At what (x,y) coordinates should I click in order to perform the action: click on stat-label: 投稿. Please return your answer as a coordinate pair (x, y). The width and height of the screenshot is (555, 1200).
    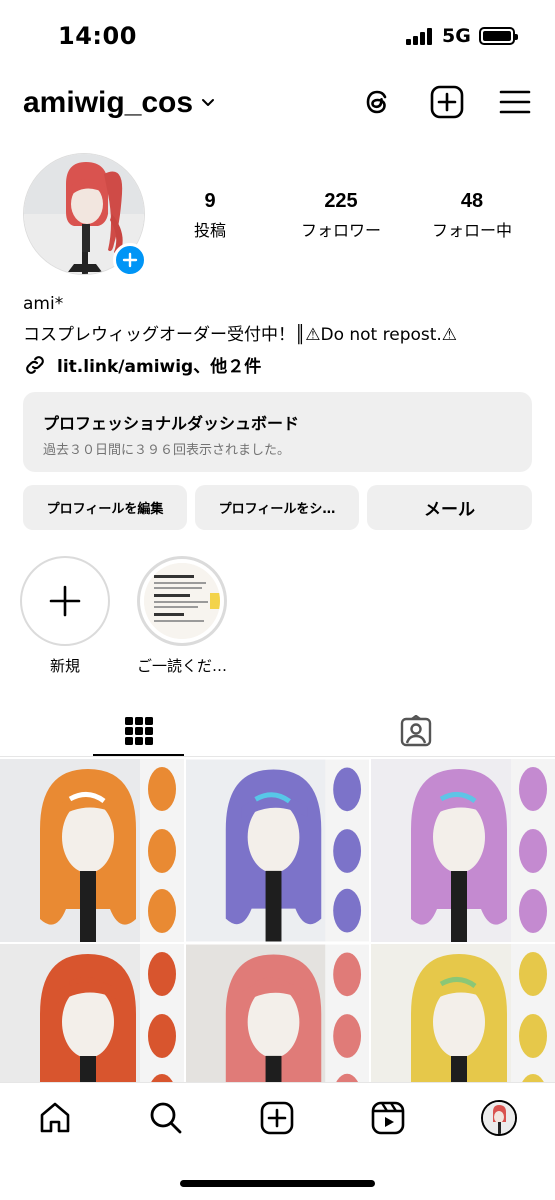
    Looking at the image, I should click on (209, 230).